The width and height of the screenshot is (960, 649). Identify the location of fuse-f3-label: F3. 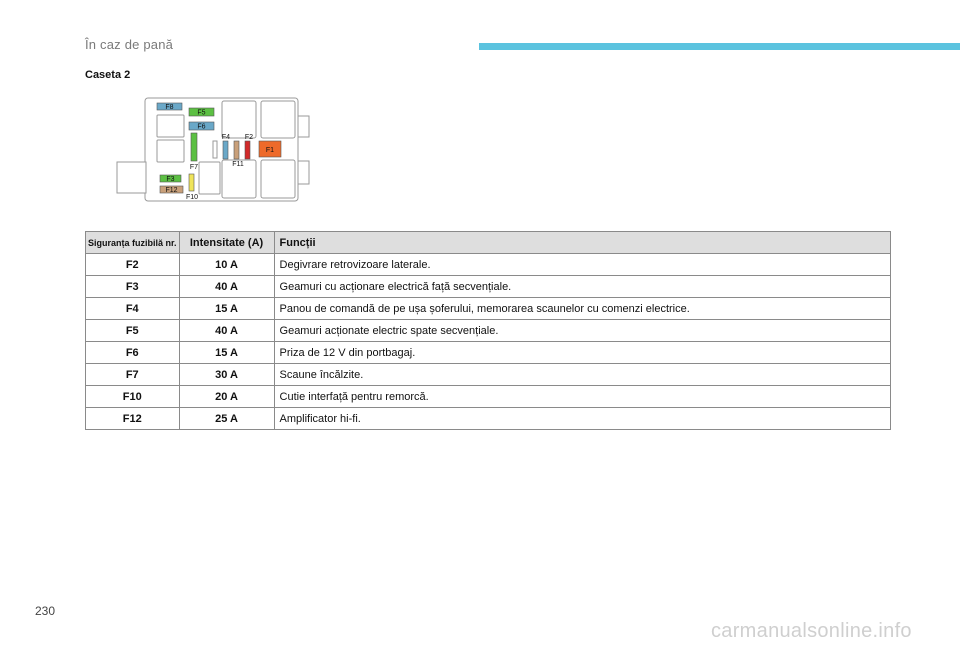
(170, 179).